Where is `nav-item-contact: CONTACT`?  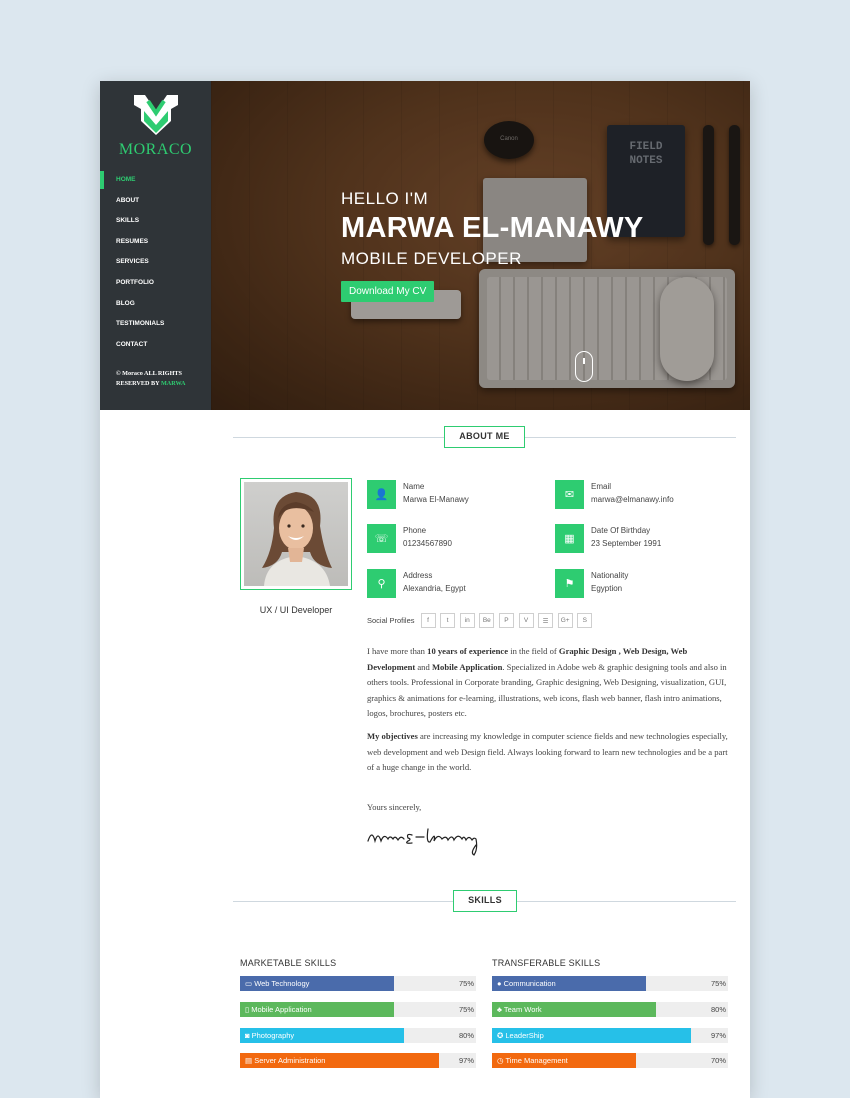 nav-item-contact: CONTACT is located at coordinates (155, 346).